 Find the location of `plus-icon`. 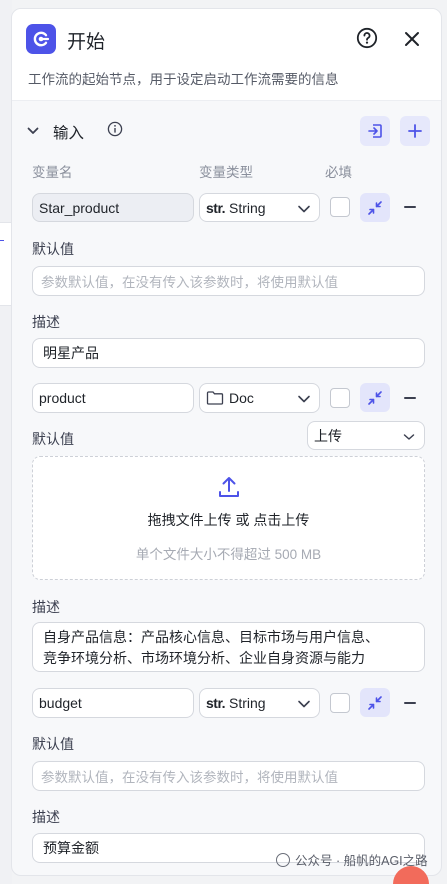

plus-icon is located at coordinates (415, 131).